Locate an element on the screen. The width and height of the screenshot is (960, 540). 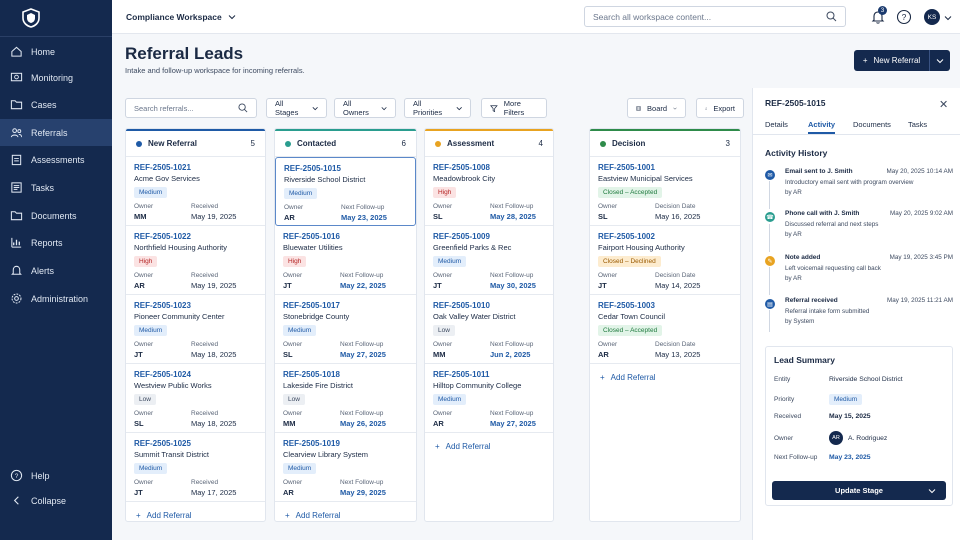
referral-id: REF-2505-1009 is located at coordinates (489, 236).